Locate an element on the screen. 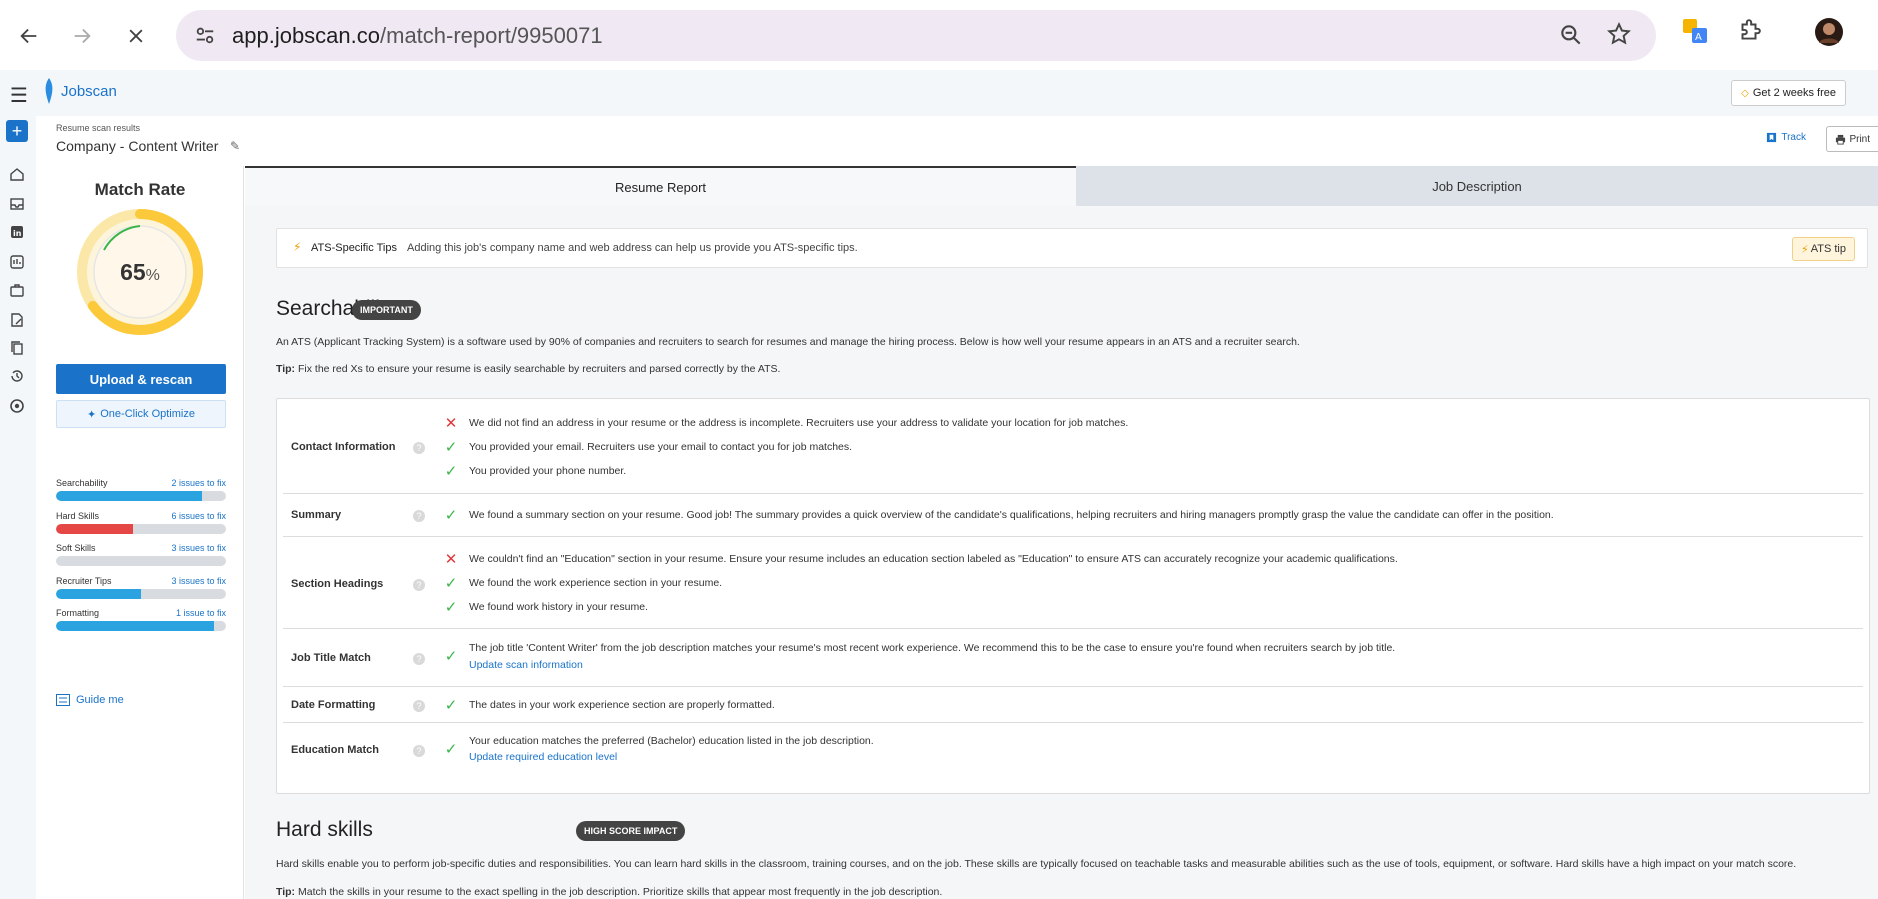 The image size is (1878, 899). progress-name: Searchability is located at coordinates (82, 483).